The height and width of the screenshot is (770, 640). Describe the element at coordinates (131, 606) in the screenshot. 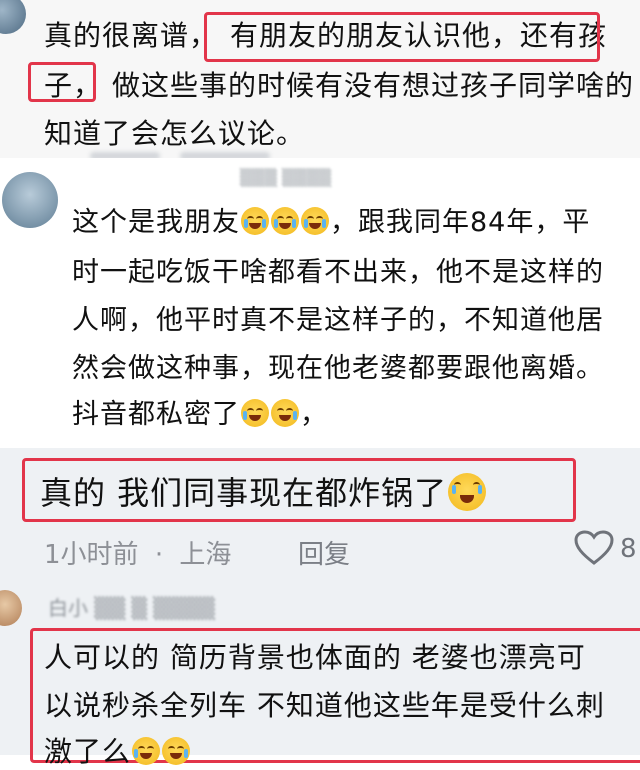

I see `username-obscured: 白小 ▒▒ ▒ ▒▒▒▒` at that location.